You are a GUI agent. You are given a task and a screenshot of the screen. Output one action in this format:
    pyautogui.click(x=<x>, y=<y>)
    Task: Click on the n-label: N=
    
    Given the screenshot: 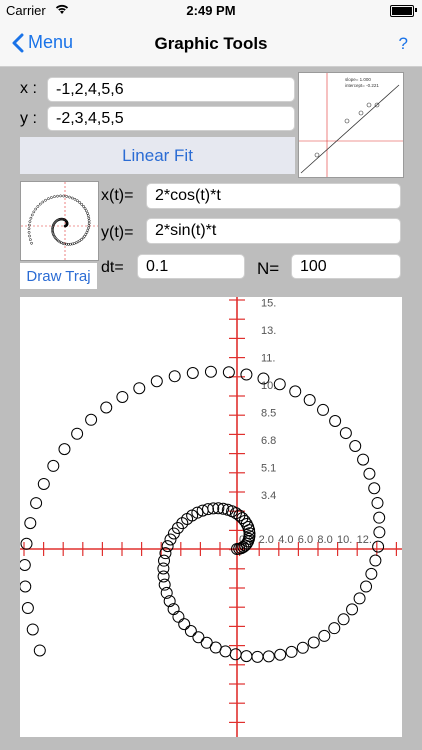 What is the action you would take?
    pyautogui.click(x=268, y=268)
    